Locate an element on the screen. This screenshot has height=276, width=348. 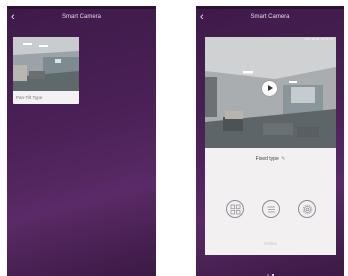
settings-gear-icon is located at coordinates (307, 209).